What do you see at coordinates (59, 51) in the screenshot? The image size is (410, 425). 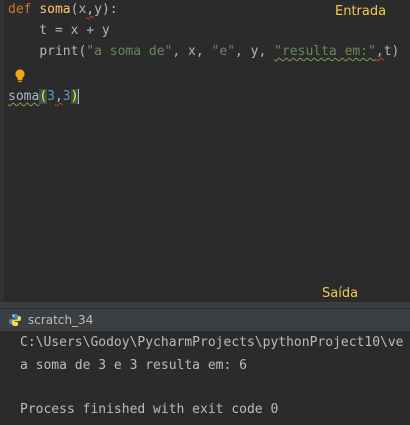 I see `print-call: print` at bounding box center [59, 51].